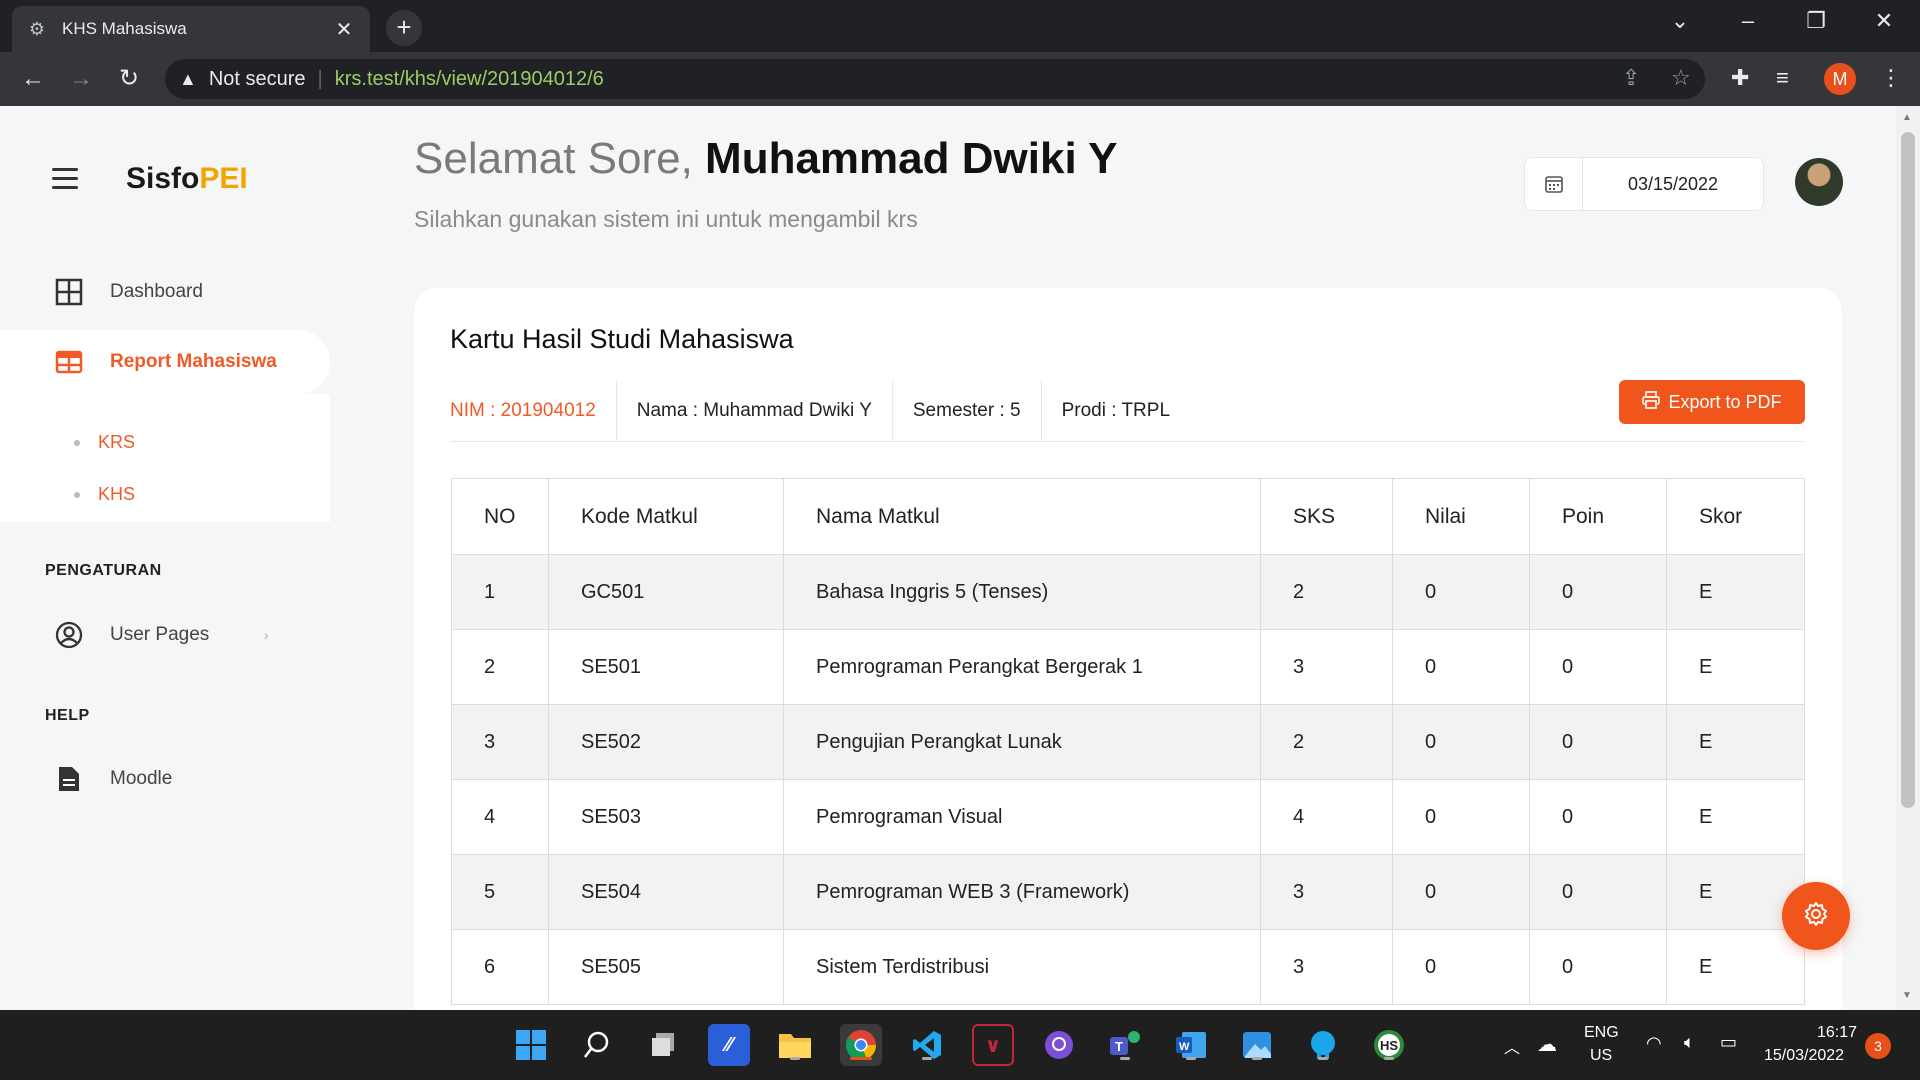  What do you see at coordinates (666, 892) in the screenshot?
I see `table-cell: SE504` at bounding box center [666, 892].